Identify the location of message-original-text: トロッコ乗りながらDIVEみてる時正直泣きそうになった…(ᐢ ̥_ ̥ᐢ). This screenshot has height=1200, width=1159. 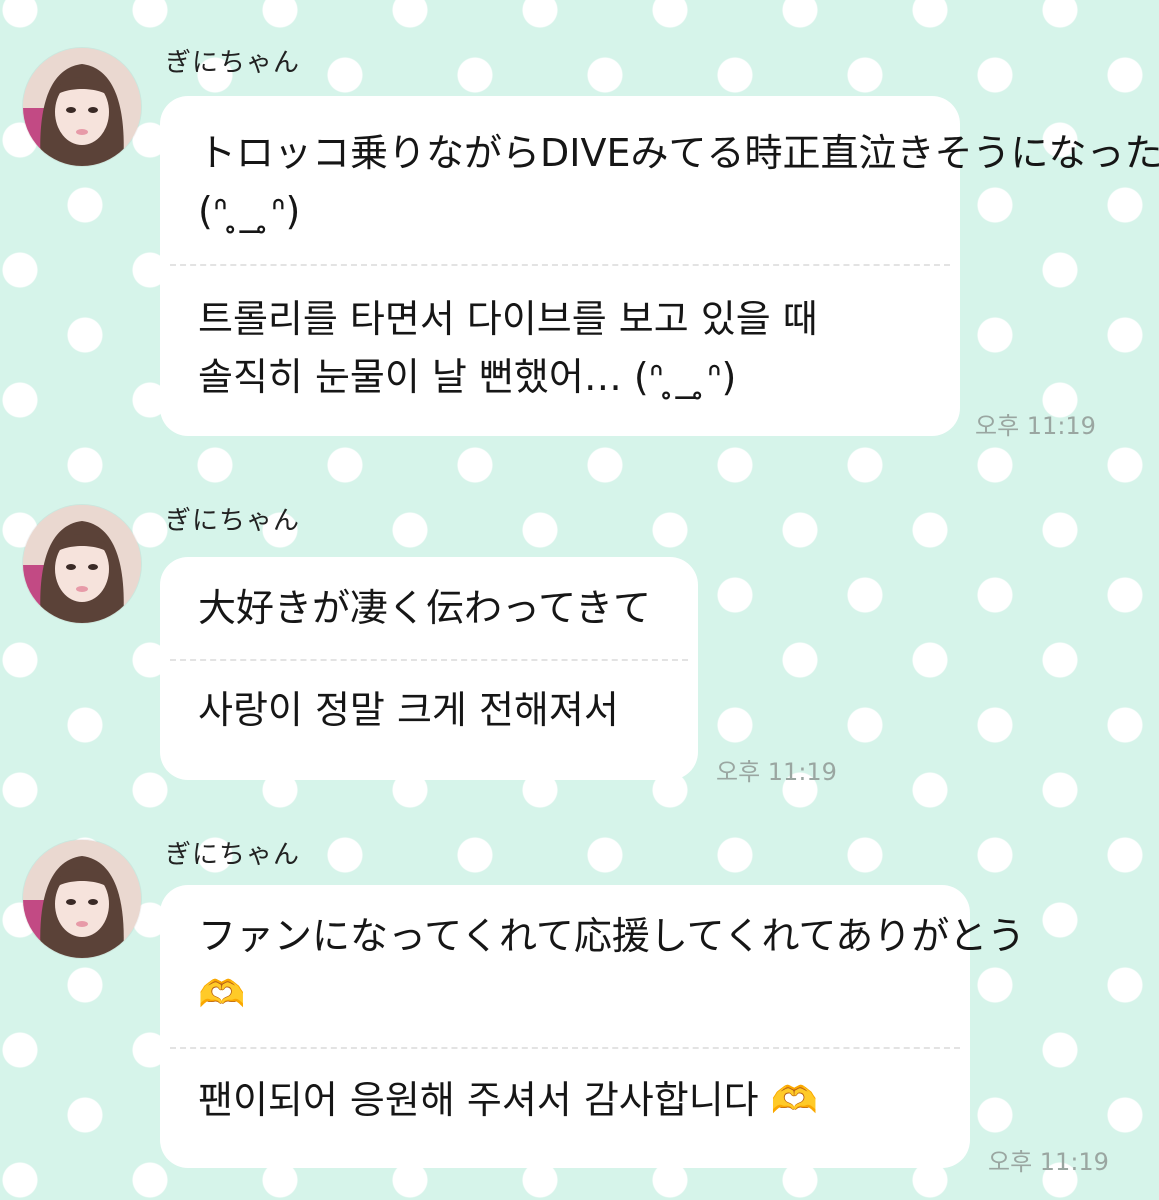
(678, 182).